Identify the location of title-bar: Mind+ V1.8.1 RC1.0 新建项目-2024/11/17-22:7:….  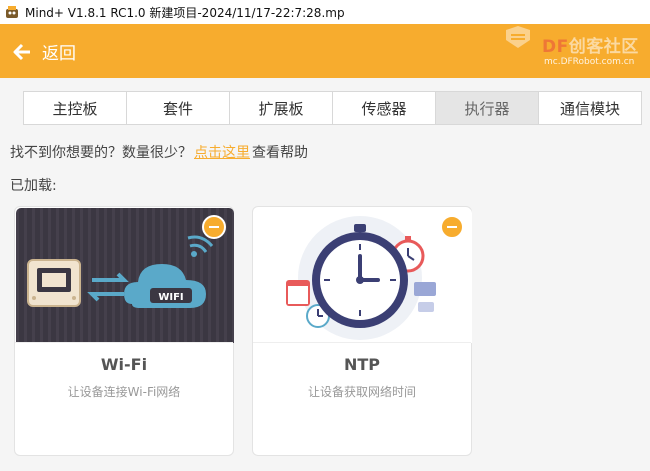
(325, 12).